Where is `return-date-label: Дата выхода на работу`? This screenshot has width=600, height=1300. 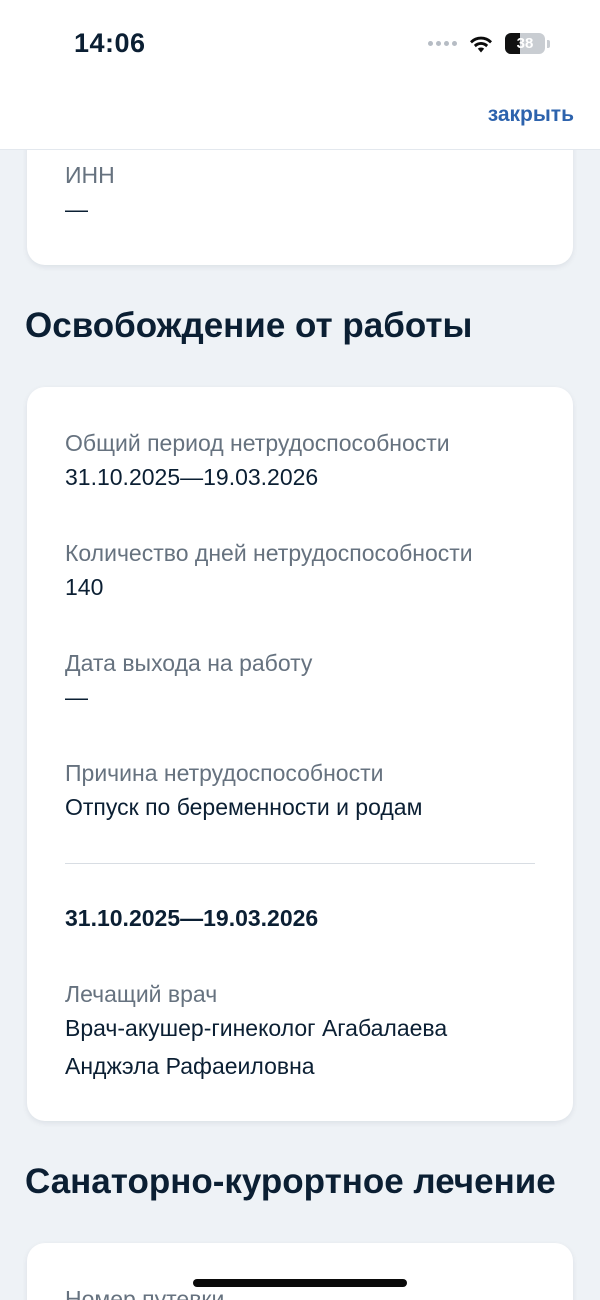
return-date-label: Дата выхода на работу is located at coordinates (189, 663).